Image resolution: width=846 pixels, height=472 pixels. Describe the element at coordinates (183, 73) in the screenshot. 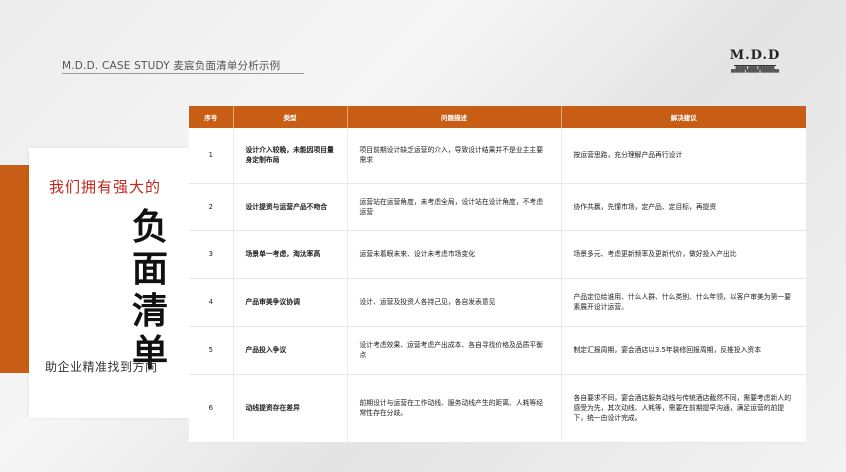

I see `header-rule` at that location.